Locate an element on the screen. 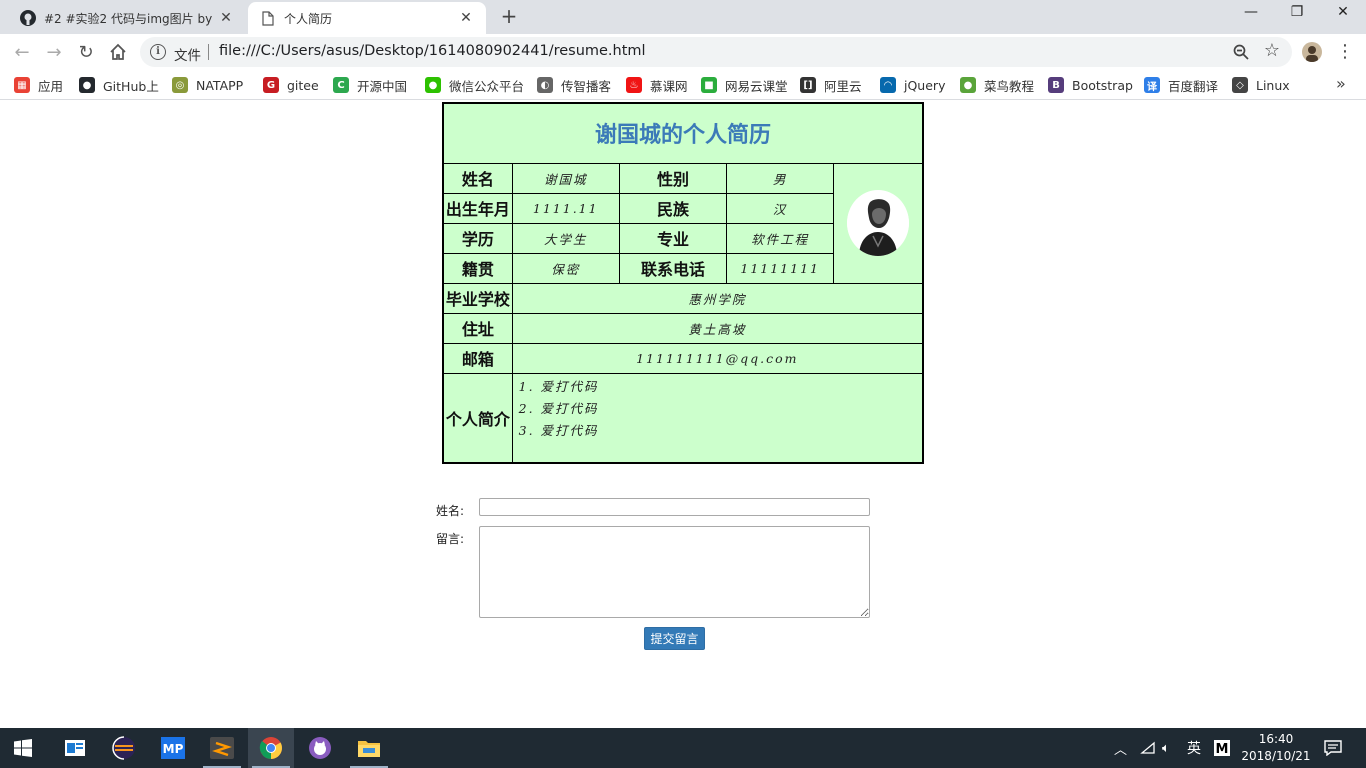 This screenshot has height=768, width=1366. label-phone: 联系电话 is located at coordinates (673, 268).